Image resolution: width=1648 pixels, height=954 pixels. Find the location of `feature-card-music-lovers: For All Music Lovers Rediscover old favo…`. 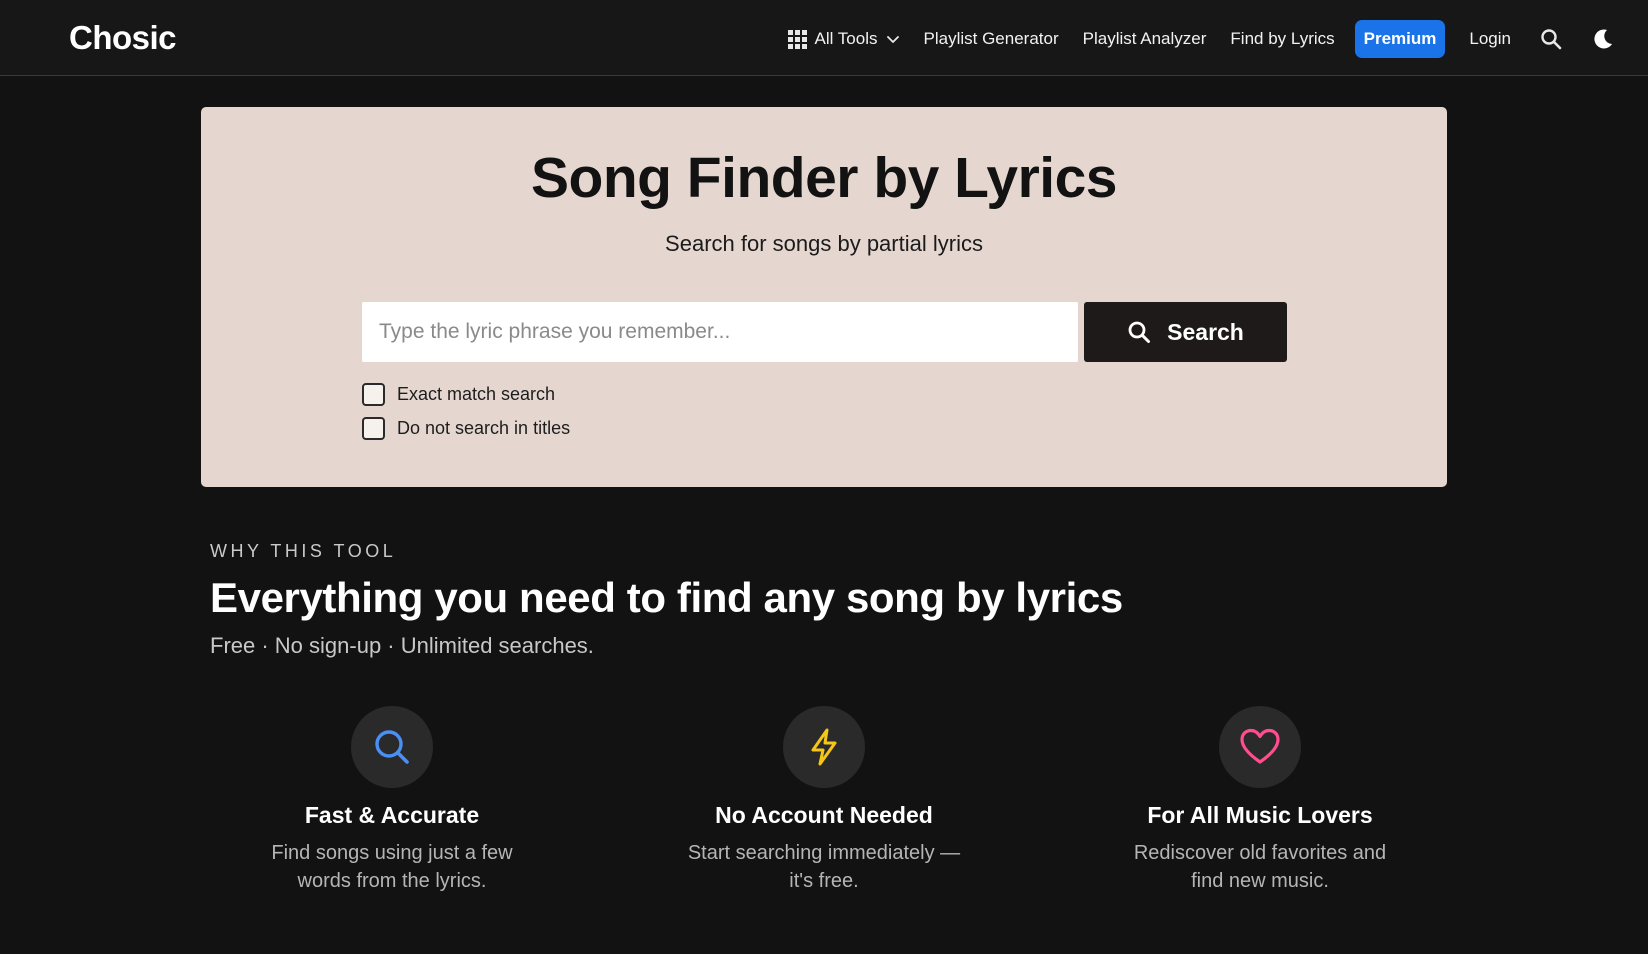

feature-card-music-lovers: For All Music Lovers Rediscover old favo… is located at coordinates (1260, 800).